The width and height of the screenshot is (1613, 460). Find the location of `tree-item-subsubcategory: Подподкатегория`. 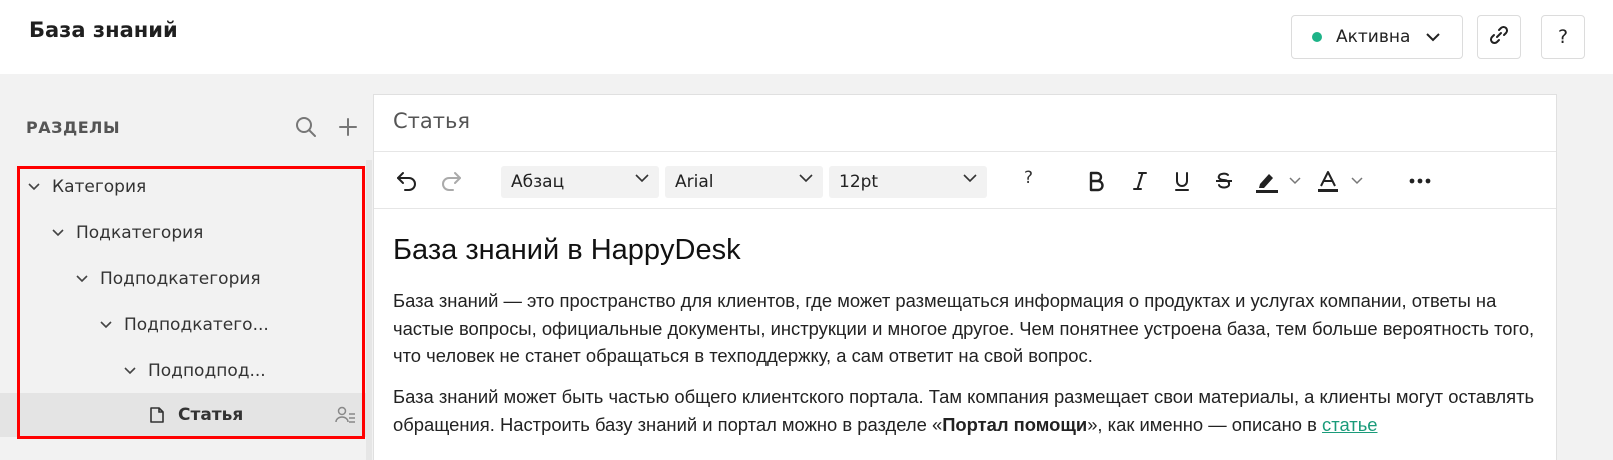

tree-item-subsubcategory: Подподкатегория is located at coordinates (186, 279).